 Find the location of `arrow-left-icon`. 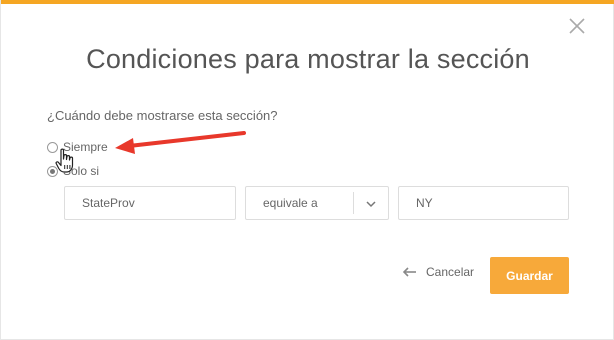

arrow-left-icon is located at coordinates (409, 272).